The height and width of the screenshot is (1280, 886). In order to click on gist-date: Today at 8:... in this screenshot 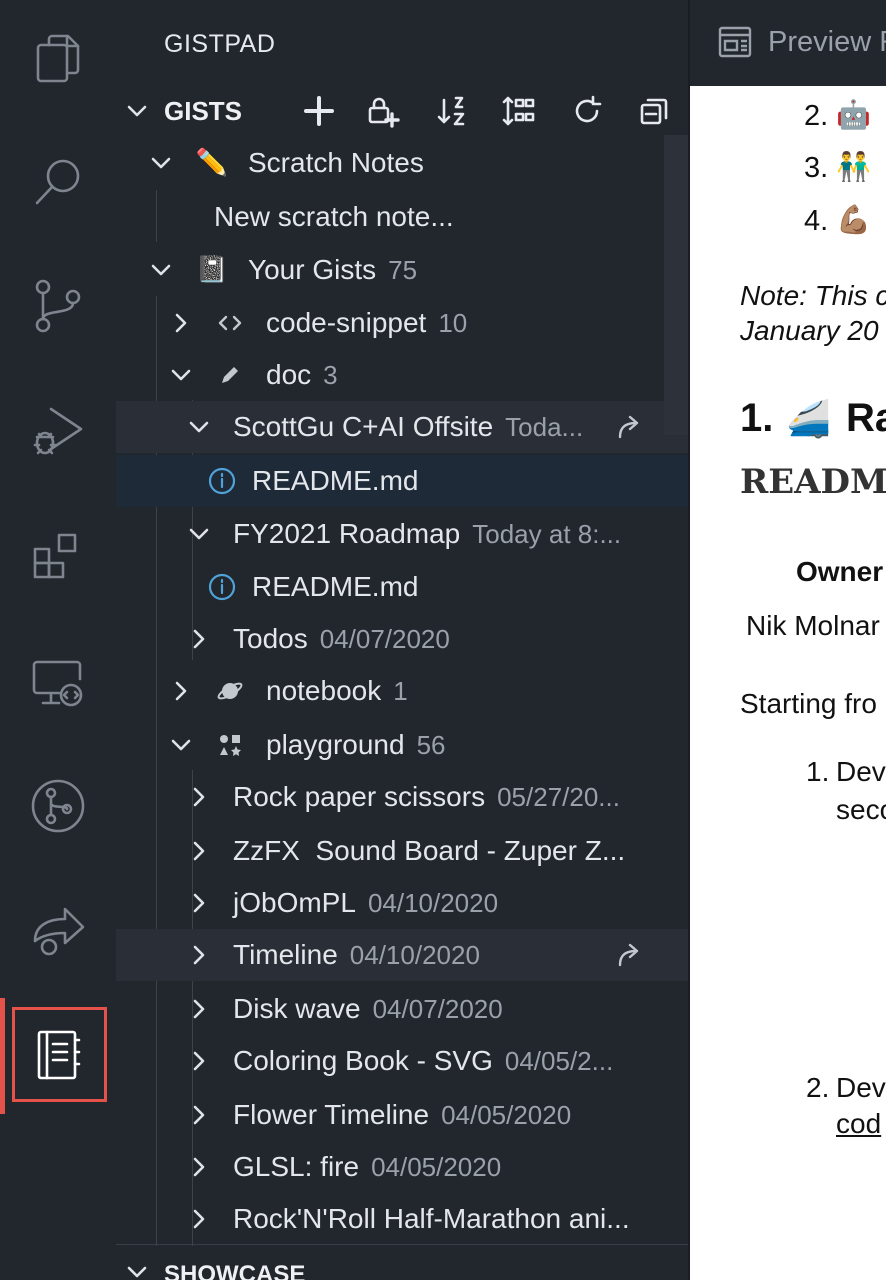, I will do `click(547, 534)`.